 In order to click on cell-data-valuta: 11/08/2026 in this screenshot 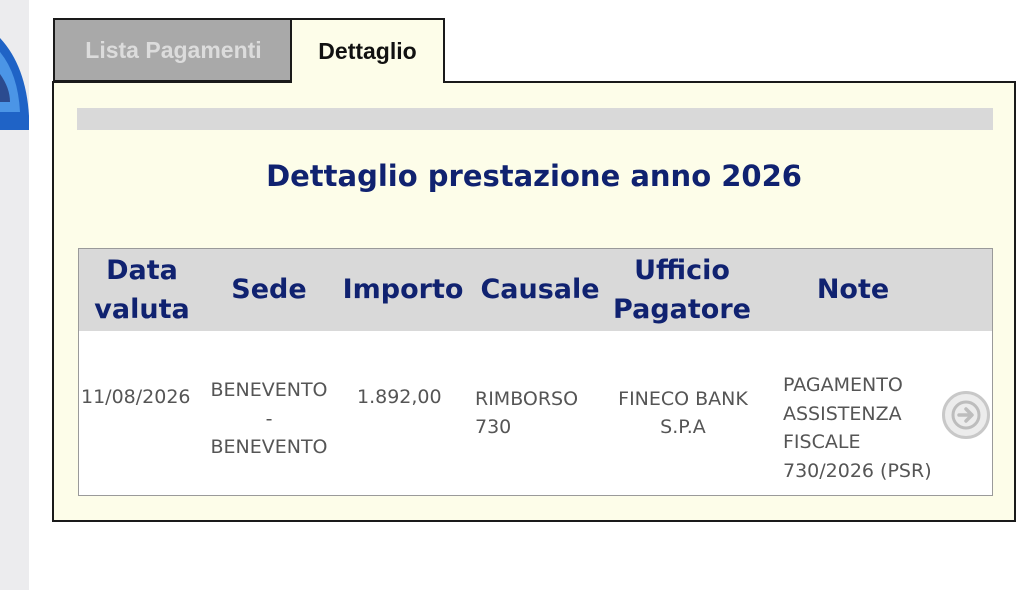, I will do `click(136, 396)`.